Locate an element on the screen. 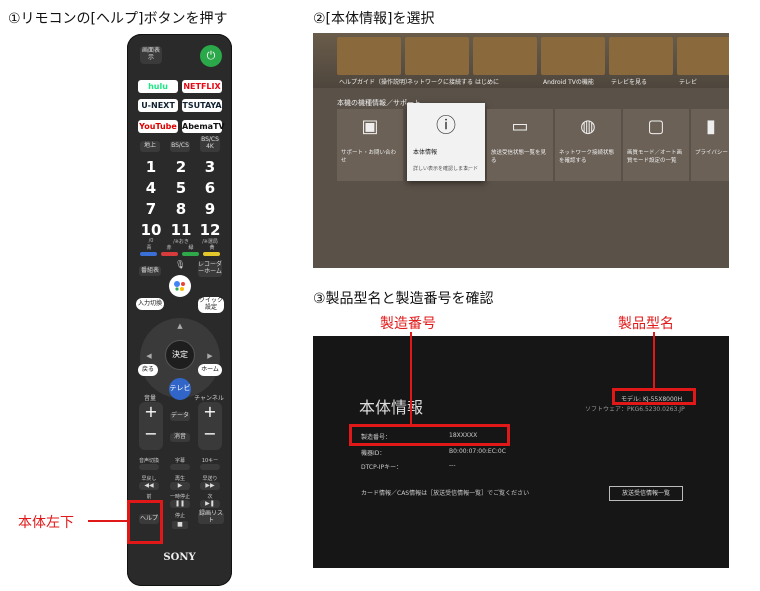  pause-button: ❚❚ is located at coordinates (180, 504).